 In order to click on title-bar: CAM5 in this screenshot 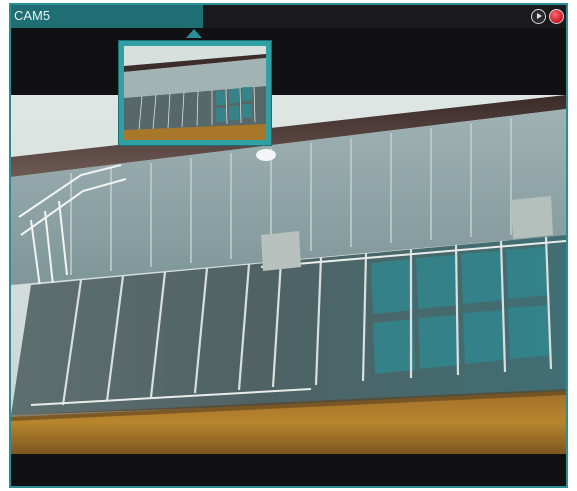, I will do `click(288, 16)`.